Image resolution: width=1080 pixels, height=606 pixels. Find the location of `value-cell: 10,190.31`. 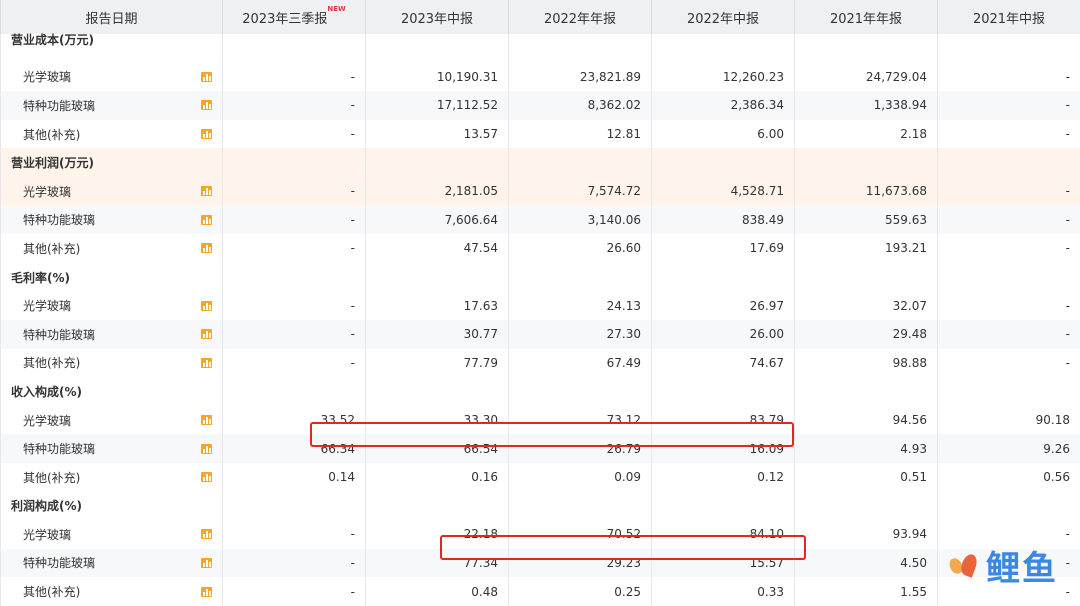

value-cell: 10,190.31 is located at coordinates (437, 77).